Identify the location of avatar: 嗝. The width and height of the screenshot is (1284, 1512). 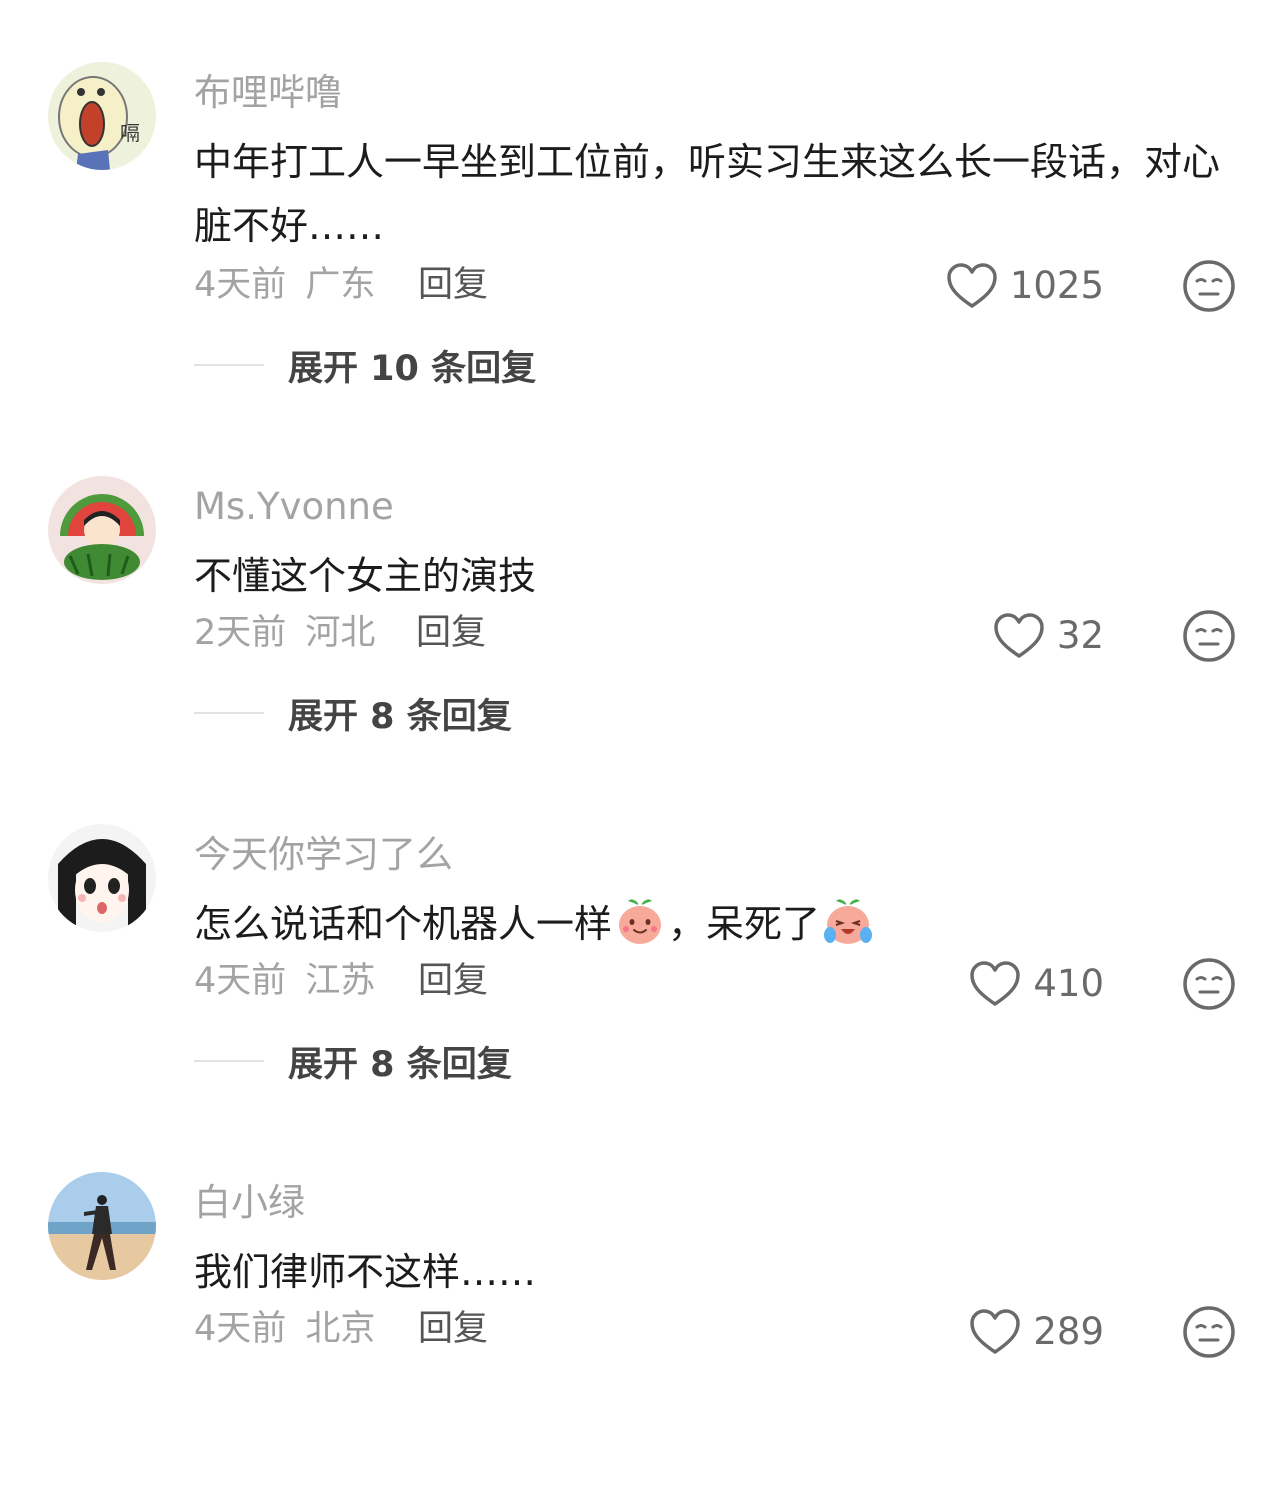
(102, 116).